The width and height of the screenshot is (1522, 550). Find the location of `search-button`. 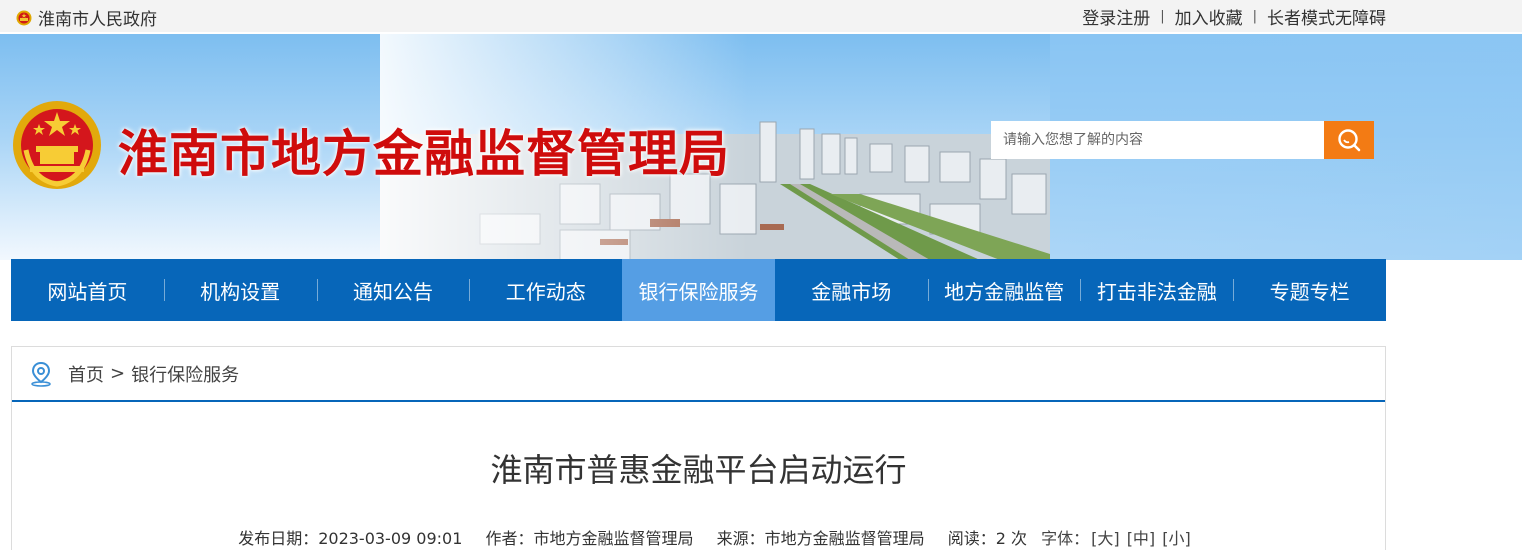

search-button is located at coordinates (1349, 140).